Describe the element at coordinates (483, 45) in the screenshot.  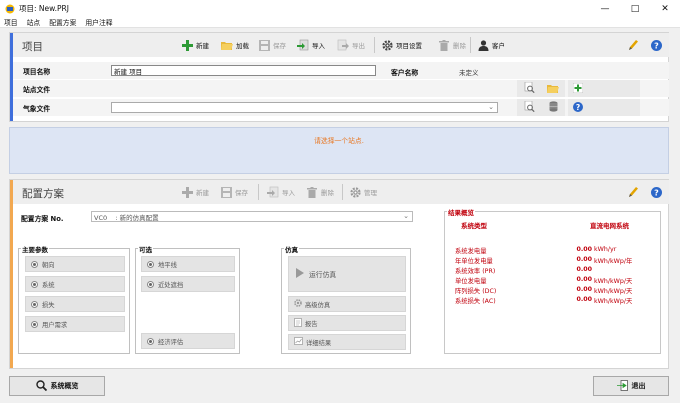
I see `user-icon` at that location.